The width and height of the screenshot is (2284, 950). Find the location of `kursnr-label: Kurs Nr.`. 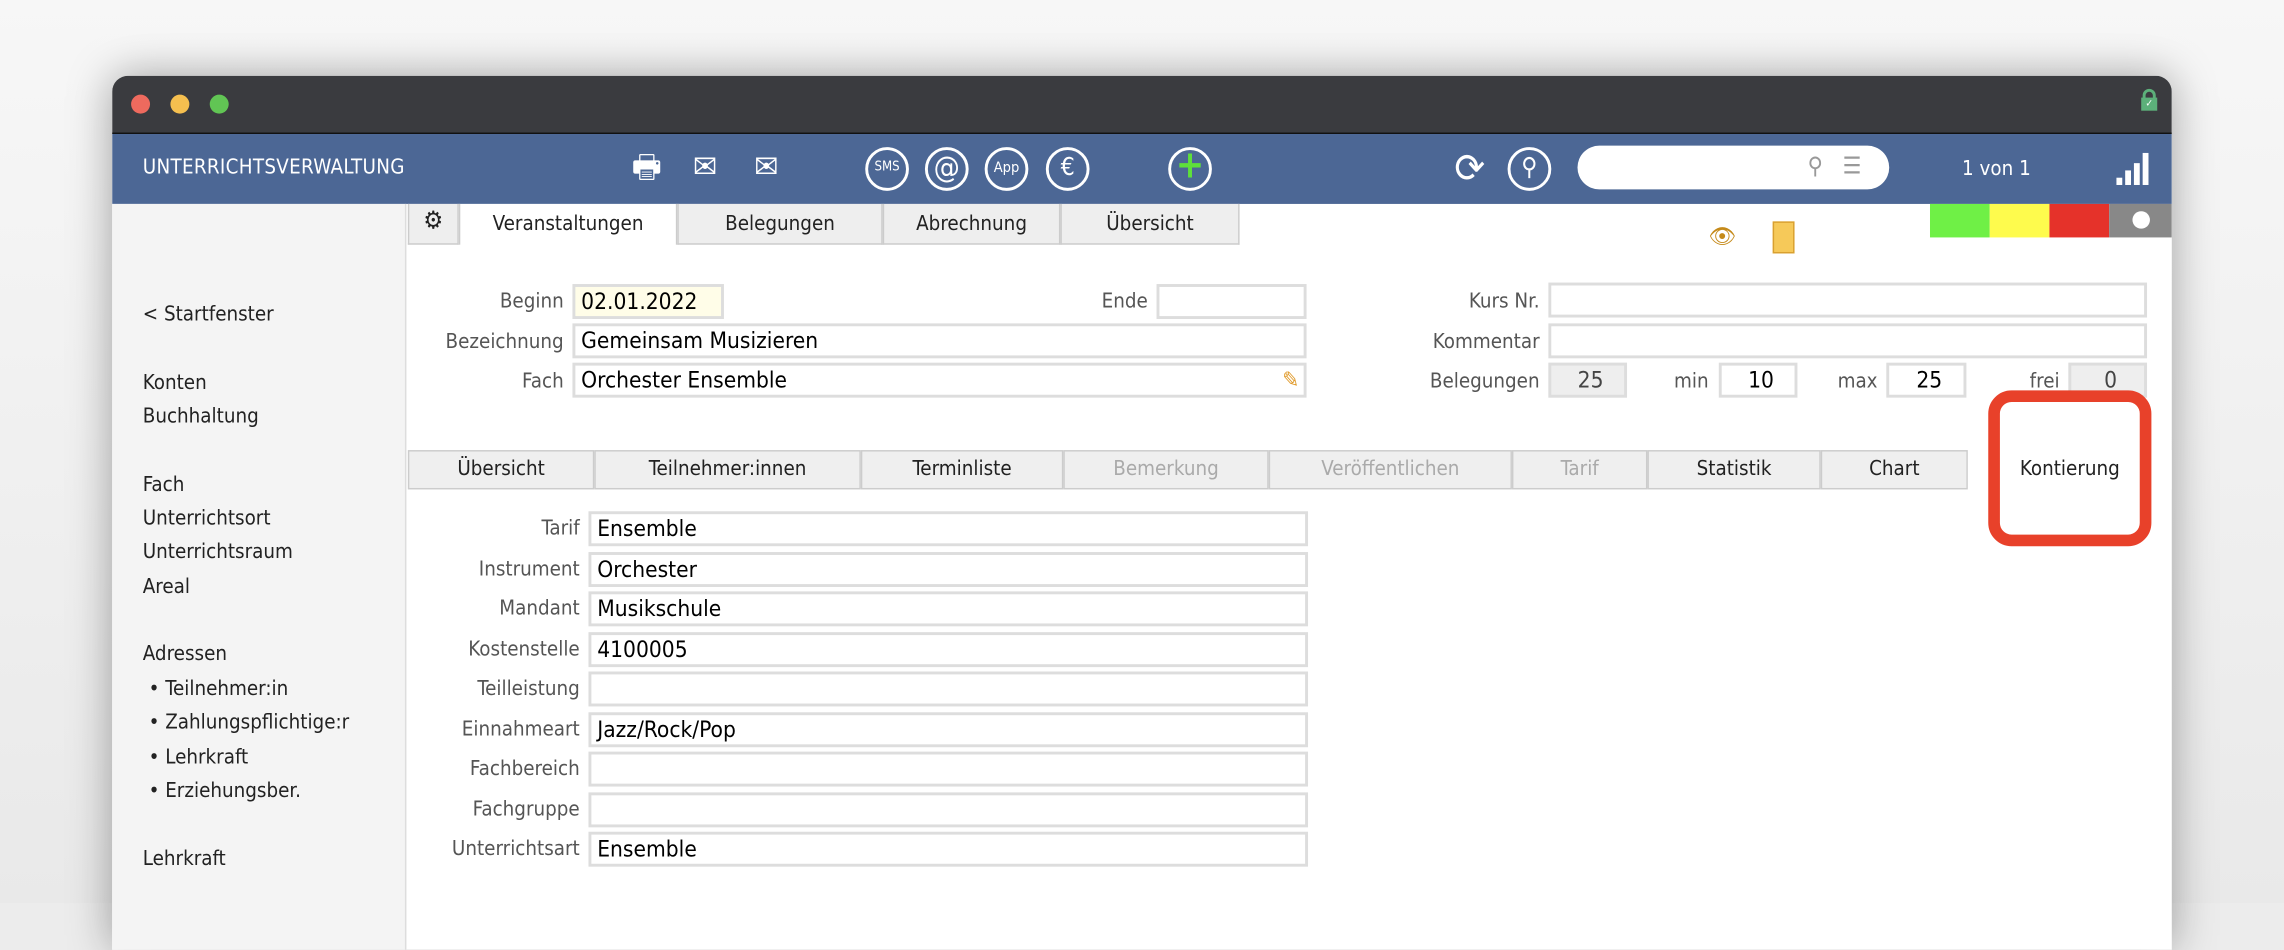

kursnr-label: Kurs Nr. is located at coordinates (1504, 301).